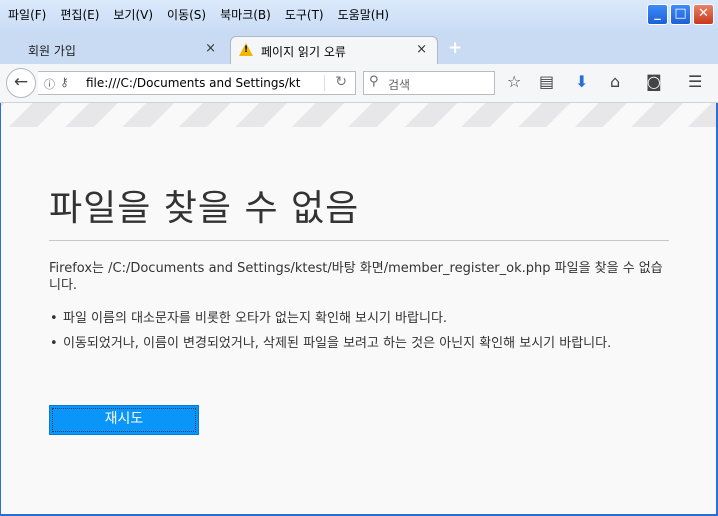 The image size is (718, 516). What do you see at coordinates (204, 208) in the screenshot?
I see `error-title: 파일을 찾을 수 없음` at bounding box center [204, 208].